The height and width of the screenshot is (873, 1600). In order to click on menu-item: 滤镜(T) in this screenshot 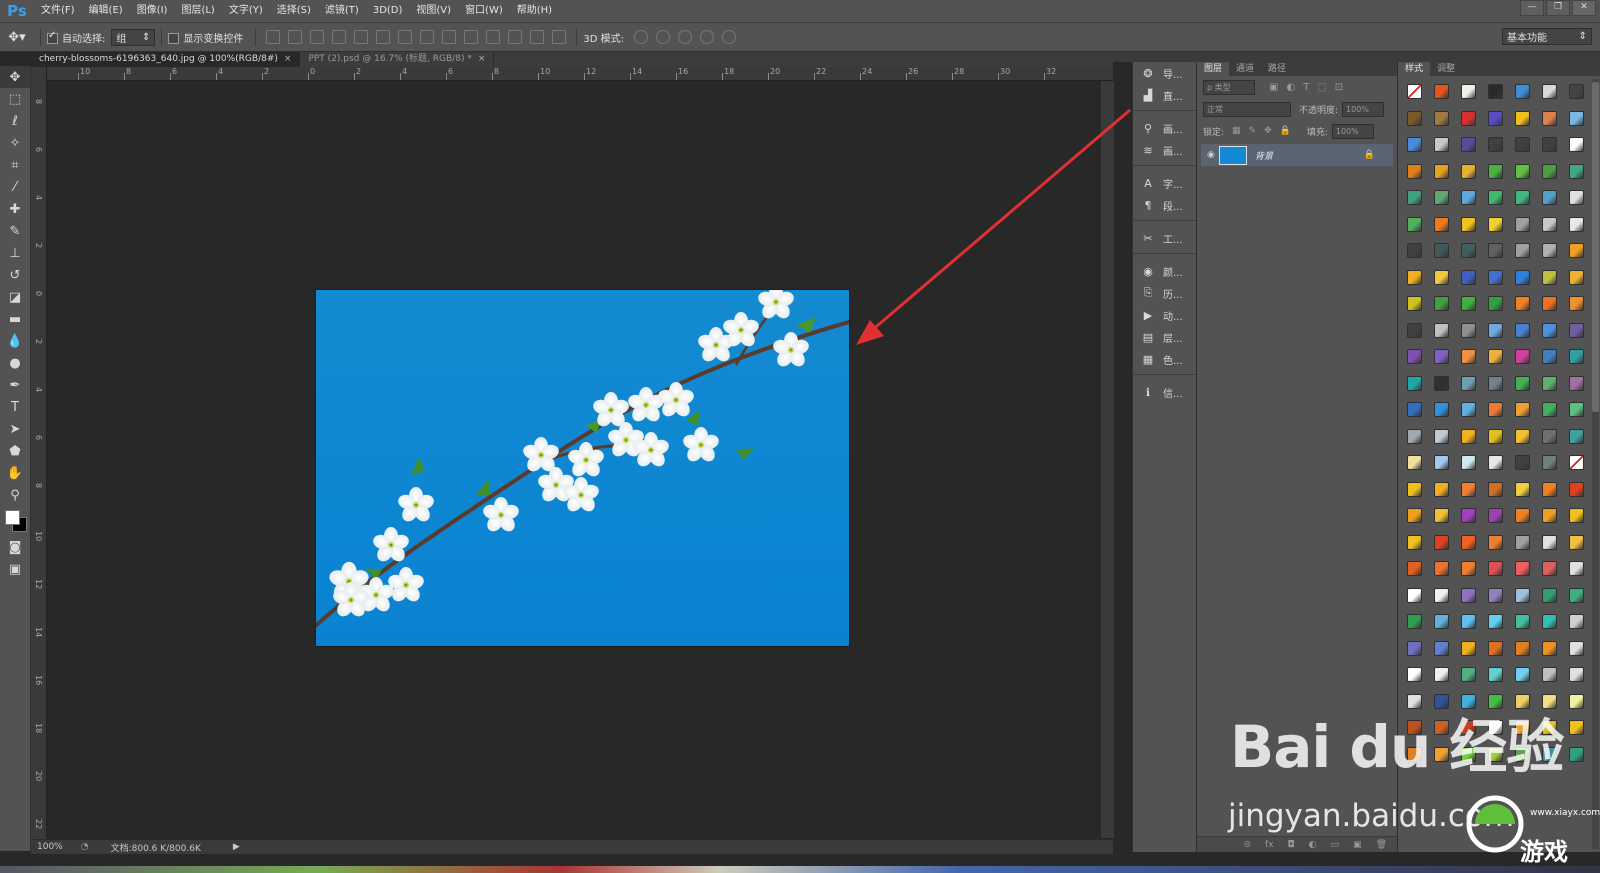, I will do `click(342, 11)`.